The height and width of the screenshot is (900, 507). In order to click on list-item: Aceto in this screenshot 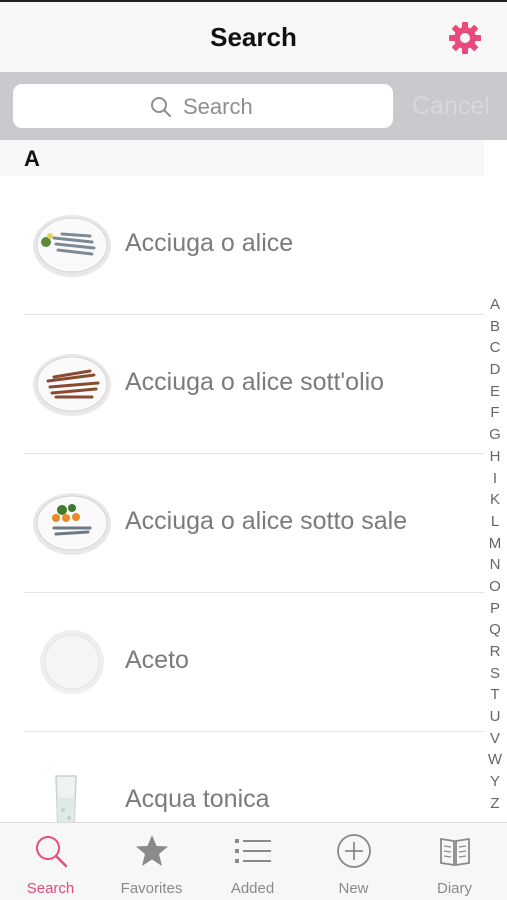, I will do `click(242, 662)`.